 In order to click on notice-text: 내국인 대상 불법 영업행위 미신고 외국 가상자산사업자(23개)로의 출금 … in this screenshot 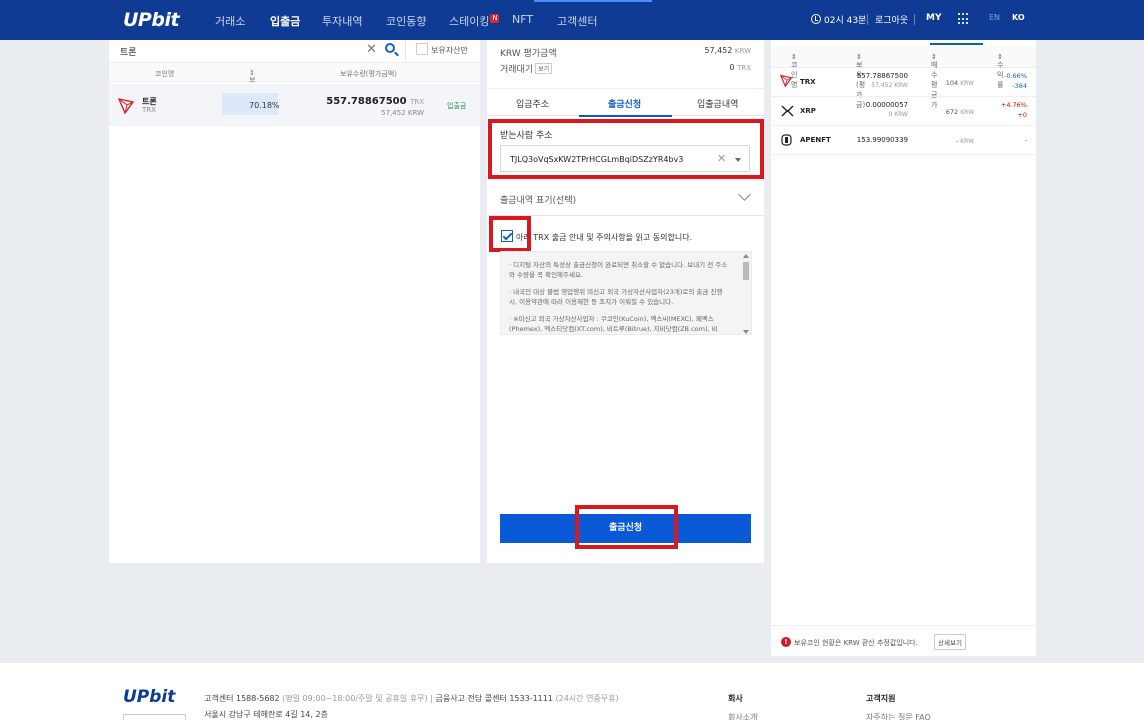, I will do `click(616, 297)`.